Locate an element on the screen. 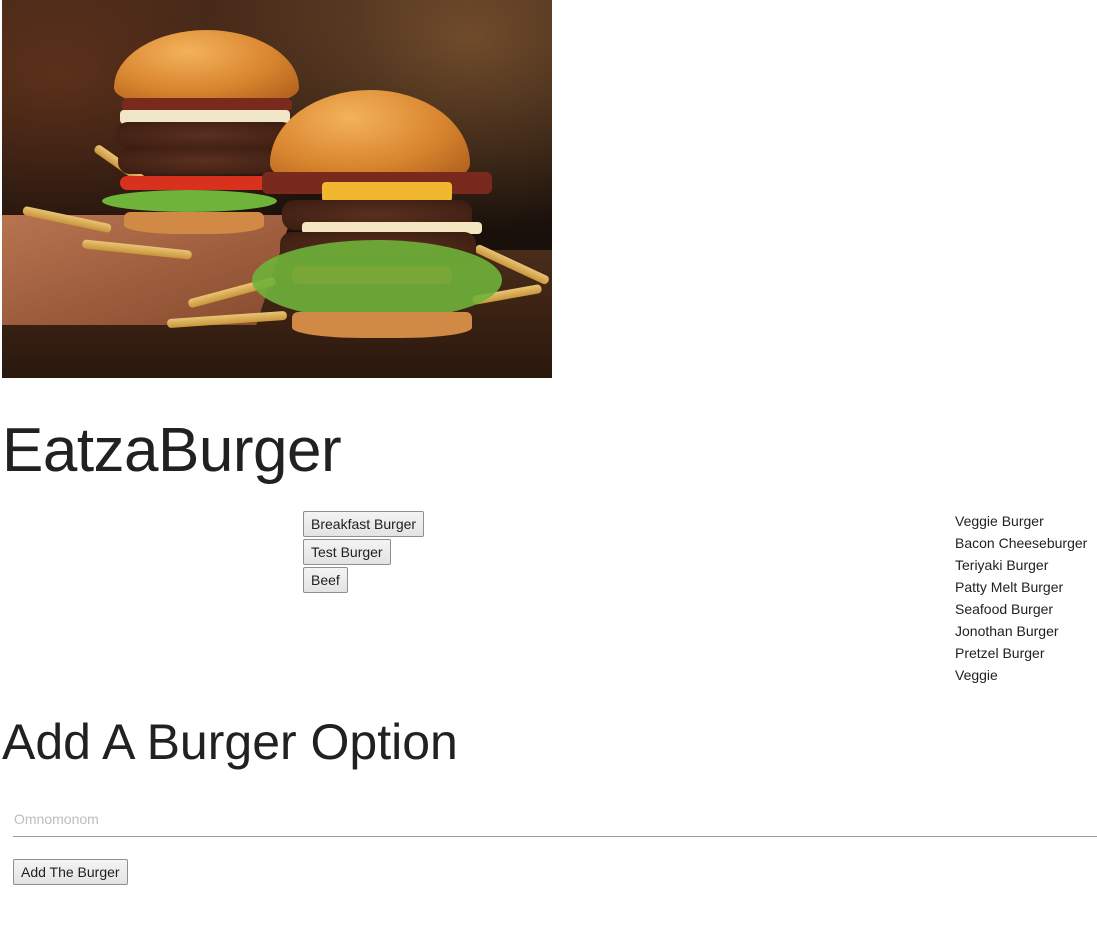 Image resolution: width=1097 pixels, height=937 pixels. add-burger-button: Add The Burger is located at coordinates (70, 872).